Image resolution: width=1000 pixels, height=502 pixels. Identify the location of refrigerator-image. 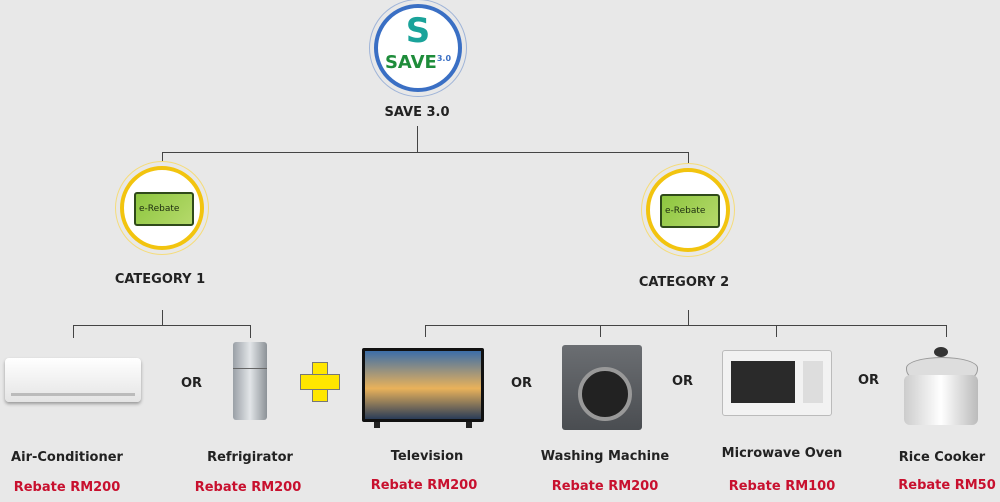
(250, 381).